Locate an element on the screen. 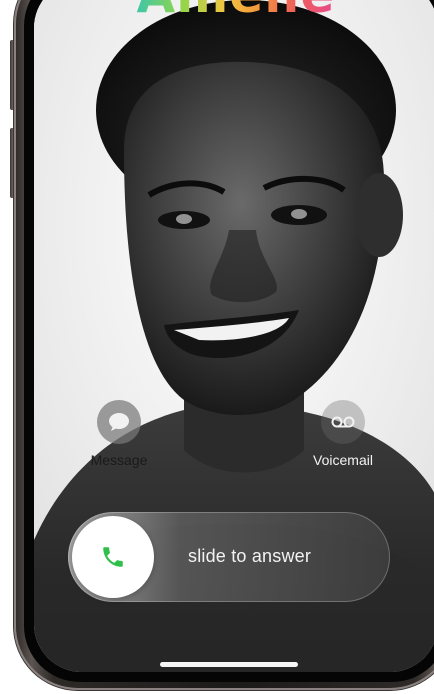  slide-to-answer-label: slide to answer is located at coordinates (250, 556).